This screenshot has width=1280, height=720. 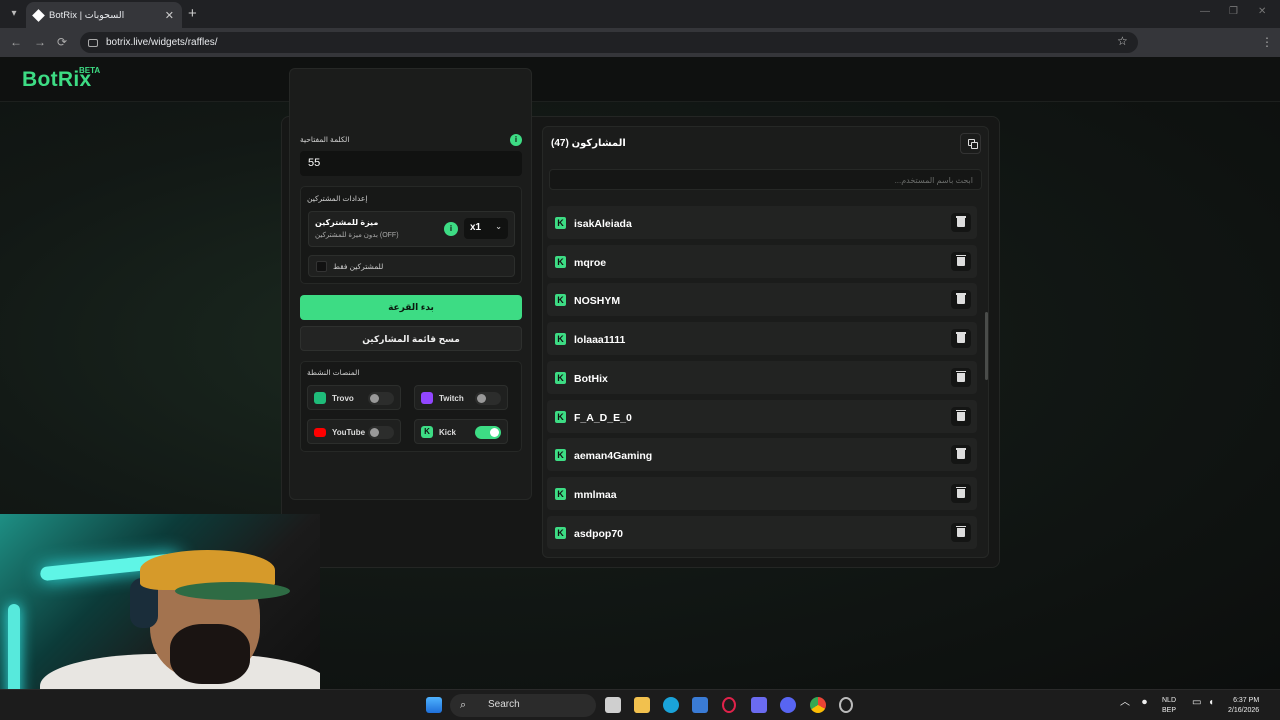 What do you see at coordinates (599, 533) in the screenshot?
I see `participant-name: asdpop70` at bounding box center [599, 533].